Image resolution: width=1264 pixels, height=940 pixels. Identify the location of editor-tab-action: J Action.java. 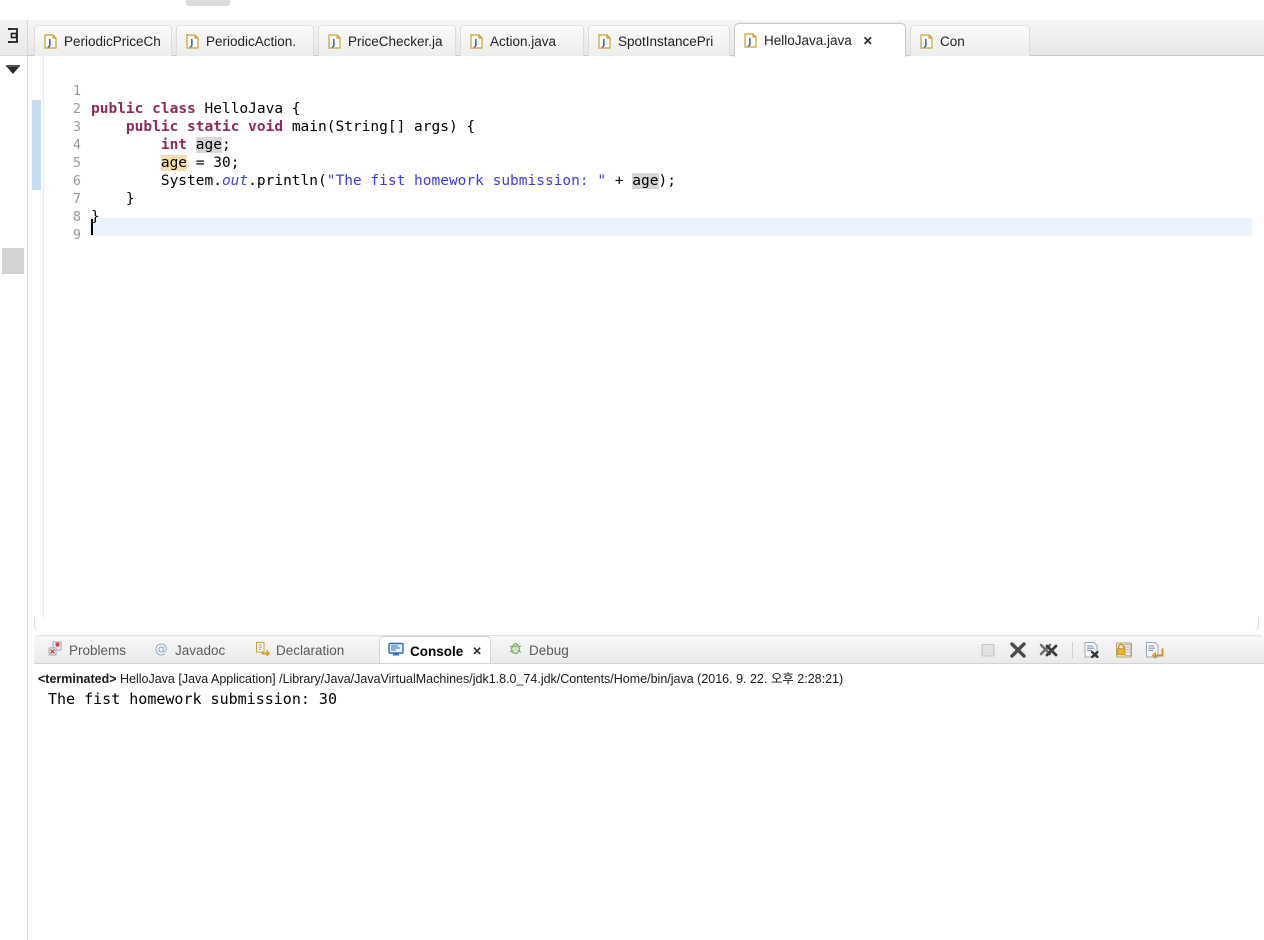
(522, 40).